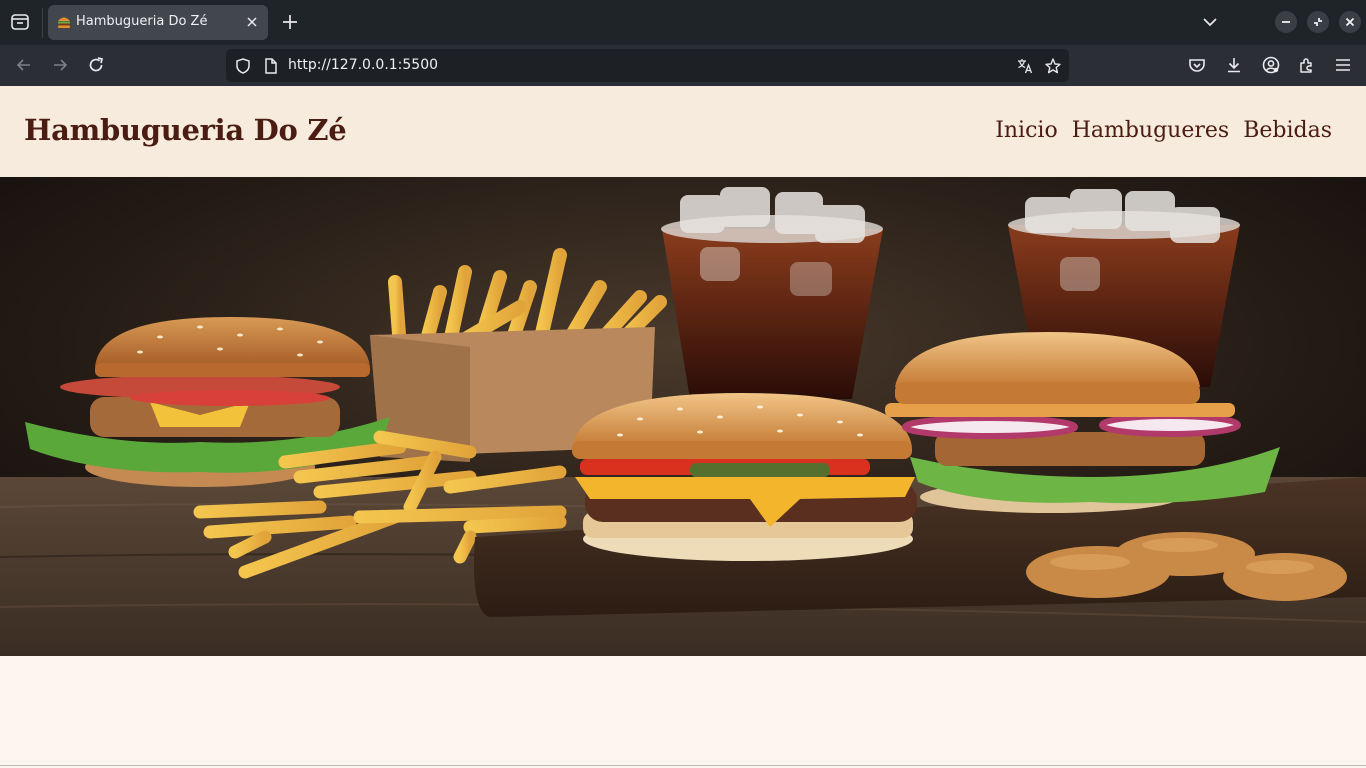 The image size is (1366, 768). I want to click on page-content-area, so click(683, 712).